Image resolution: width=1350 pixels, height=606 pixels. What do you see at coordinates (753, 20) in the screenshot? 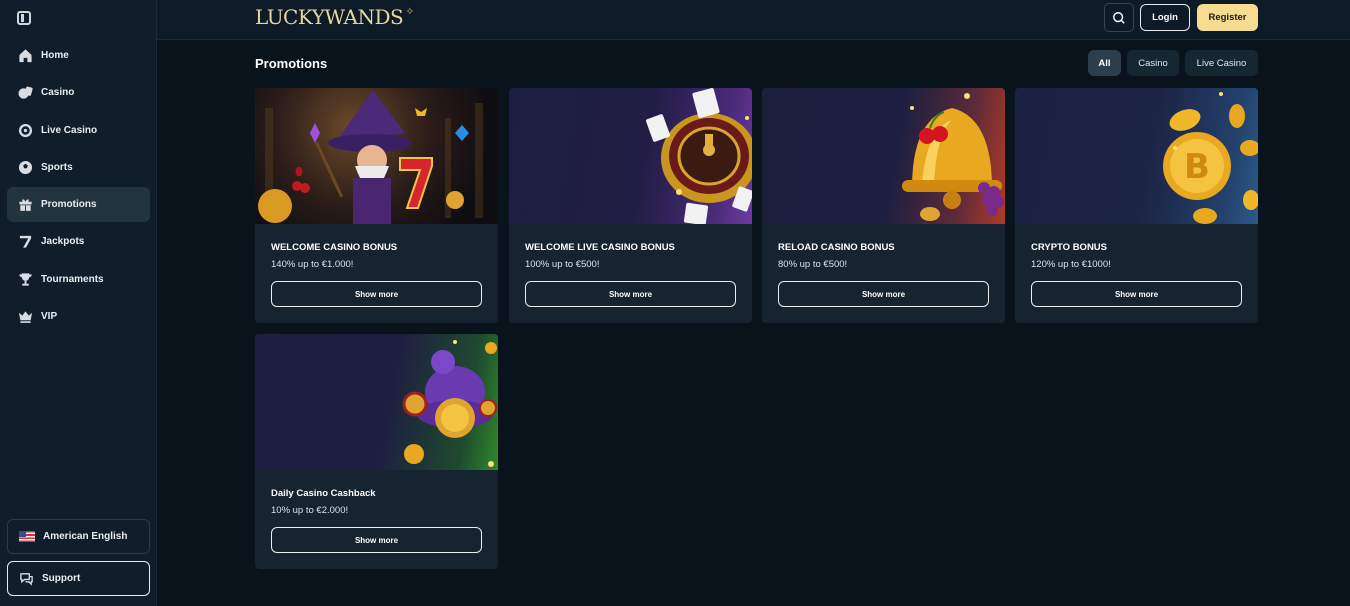
I see `top-header: LUCKYWANDS ✧ Login Register` at bounding box center [753, 20].